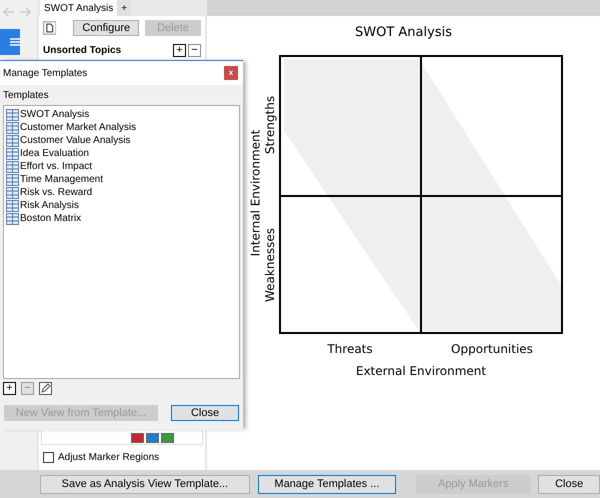 This screenshot has width=600, height=498. What do you see at coordinates (231, 73) in the screenshot?
I see `close-button: x` at bounding box center [231, 73].